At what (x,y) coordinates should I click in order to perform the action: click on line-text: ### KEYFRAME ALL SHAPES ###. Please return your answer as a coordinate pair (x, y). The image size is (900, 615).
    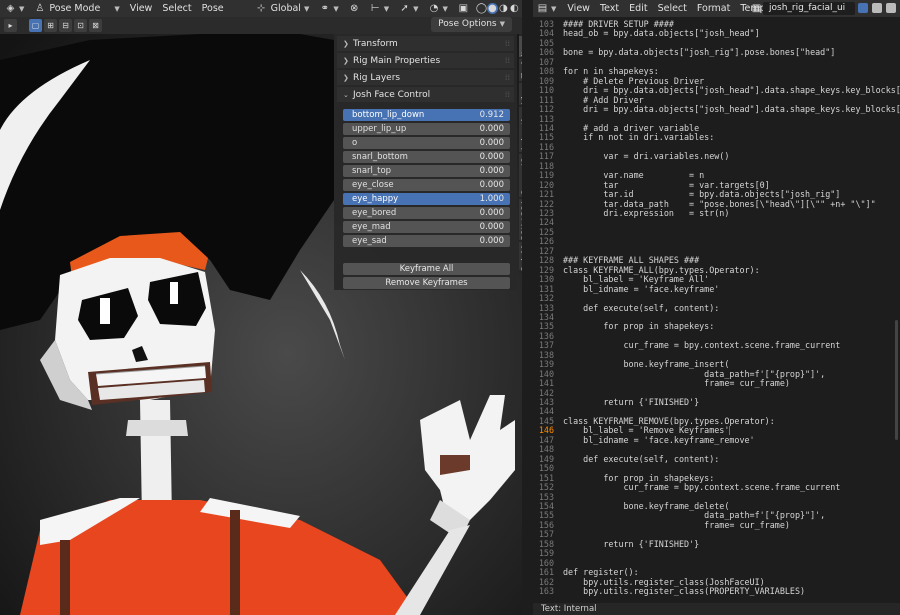
    Looking at the image, I should click on (631, 260).